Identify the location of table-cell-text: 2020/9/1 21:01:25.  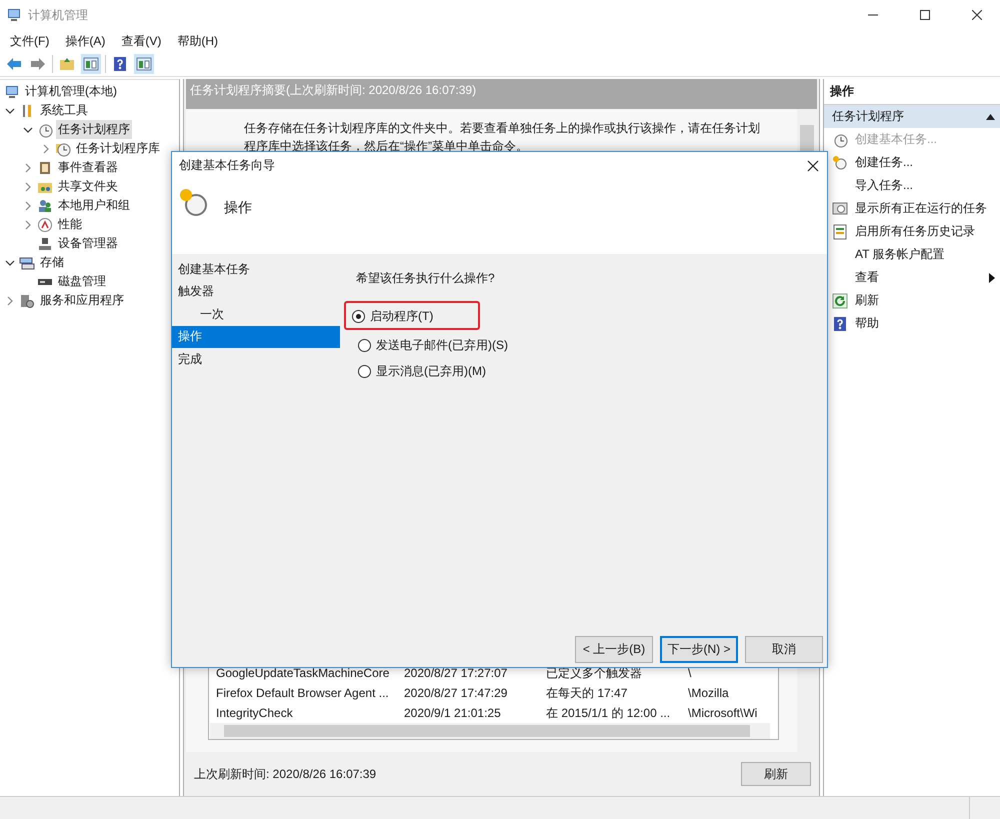
(453, 713).